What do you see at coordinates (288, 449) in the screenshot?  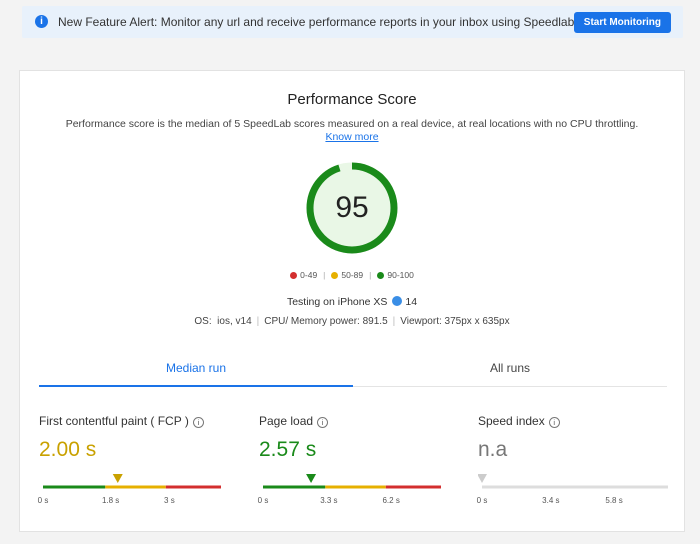 I see `metric-value: 2.57 s` at bounding box center [288, 449].